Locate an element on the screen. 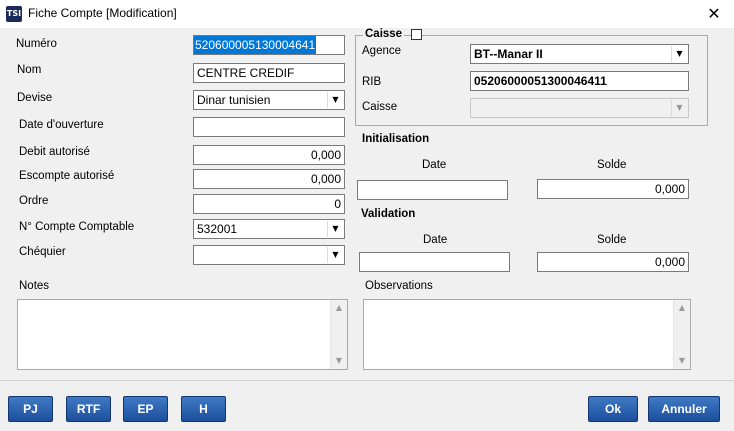  initialisation-solde-label: Solde is located at coordinates (612, 165).